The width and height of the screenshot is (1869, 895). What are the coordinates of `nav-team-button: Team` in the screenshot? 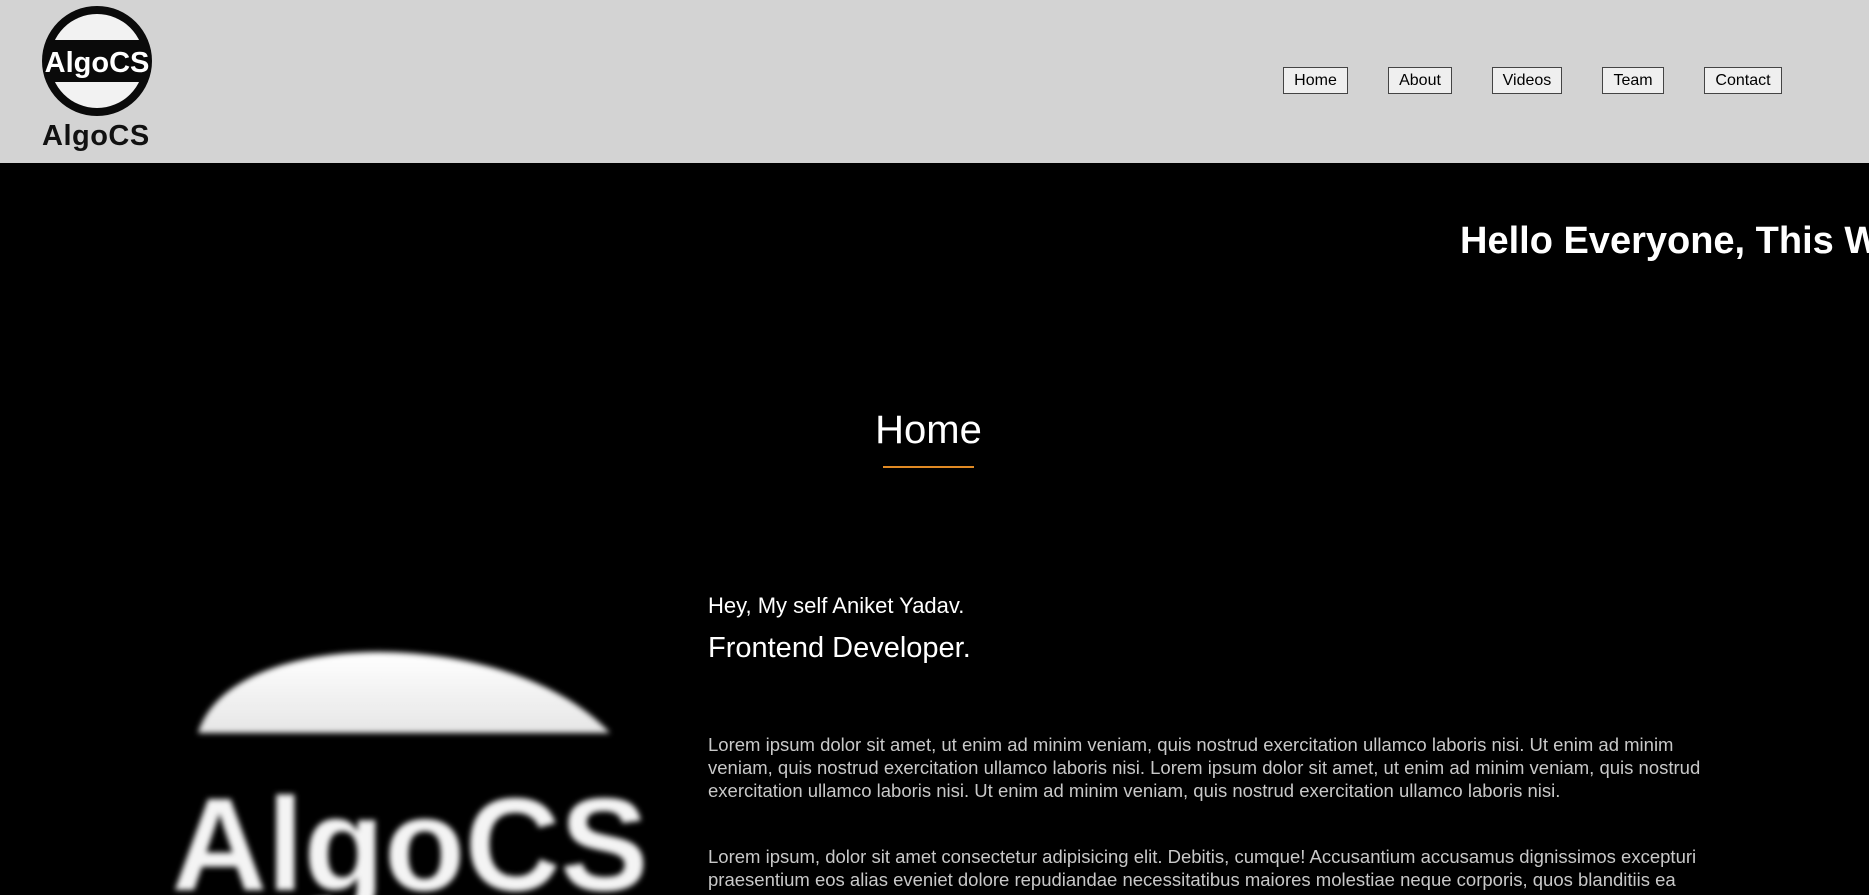 It's located at (1633, 80).